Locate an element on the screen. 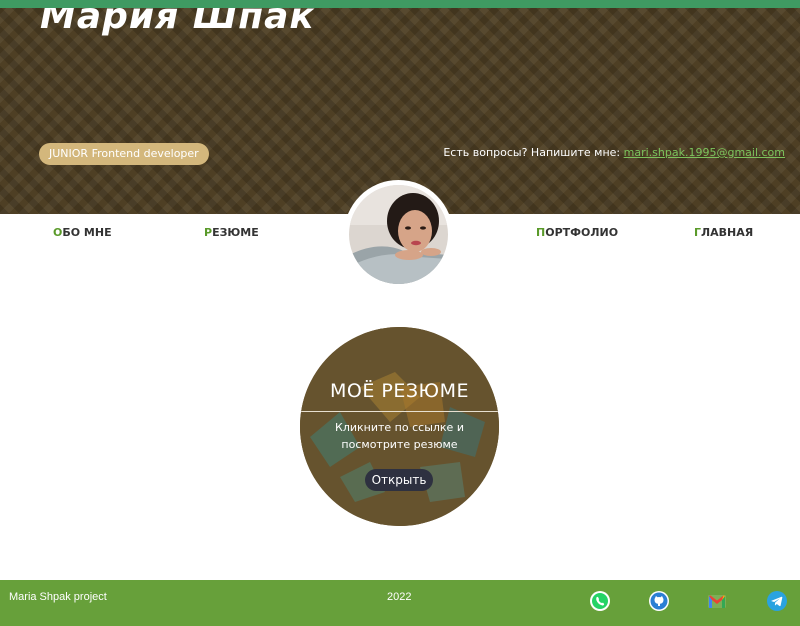 The width and height of the screenshot is (800, 626). footer: Maria Shpak project 2022 is located at coordinates (400, 603).